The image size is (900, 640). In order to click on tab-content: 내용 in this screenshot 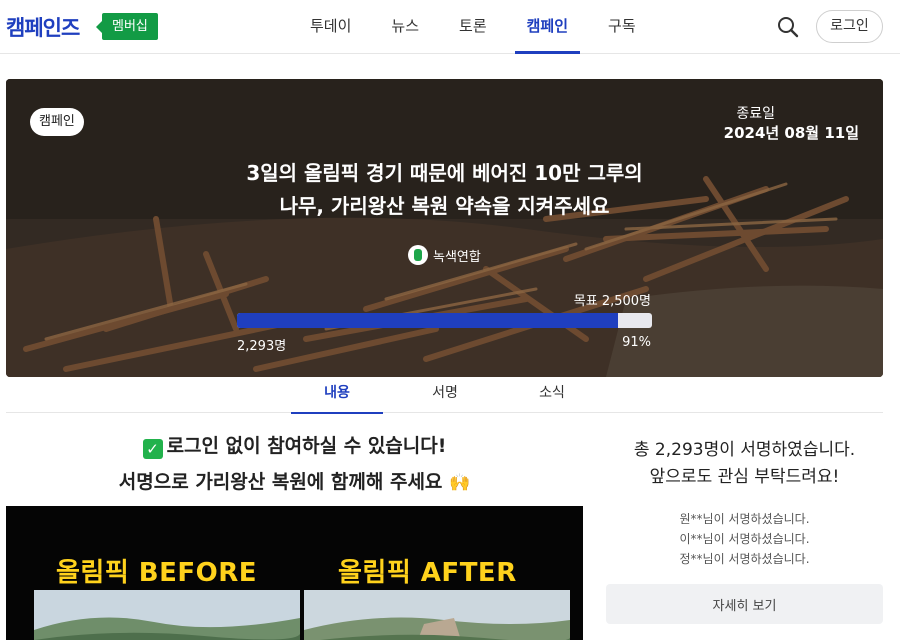, I will do `click(337, 395)`.